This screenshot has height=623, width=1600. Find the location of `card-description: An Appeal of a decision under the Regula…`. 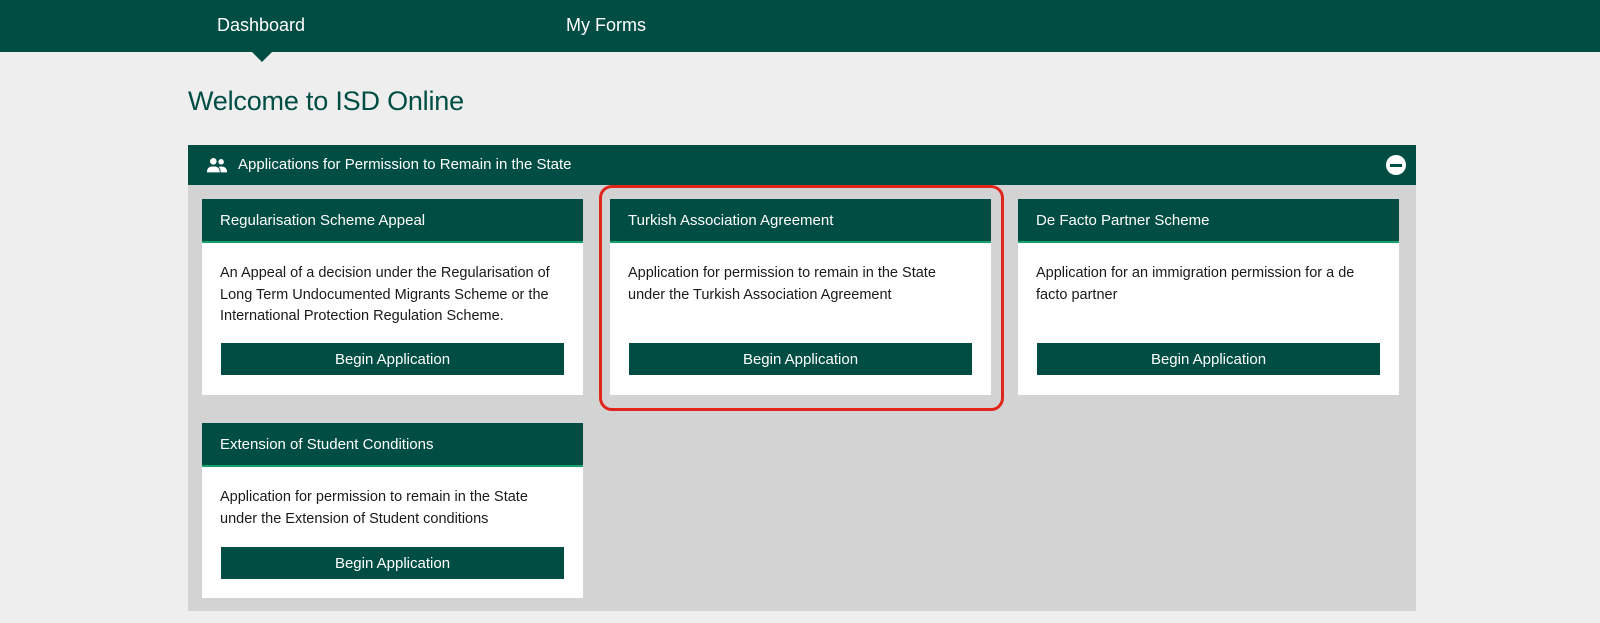

card-description: An Appeal of a decision under the Regula… is located at coordinates (385, 294).